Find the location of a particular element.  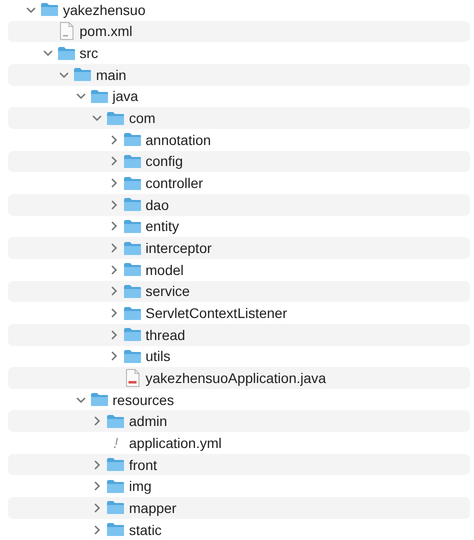

folder-name: com is located at coordinates (142, 118).